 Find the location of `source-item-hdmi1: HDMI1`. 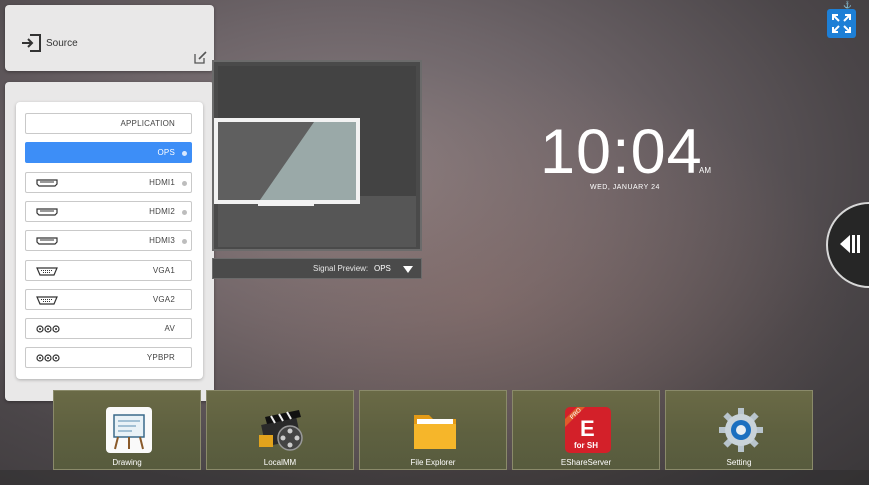

source-item-hdmi1: HDMI1 is located at coordinates (108, 182).